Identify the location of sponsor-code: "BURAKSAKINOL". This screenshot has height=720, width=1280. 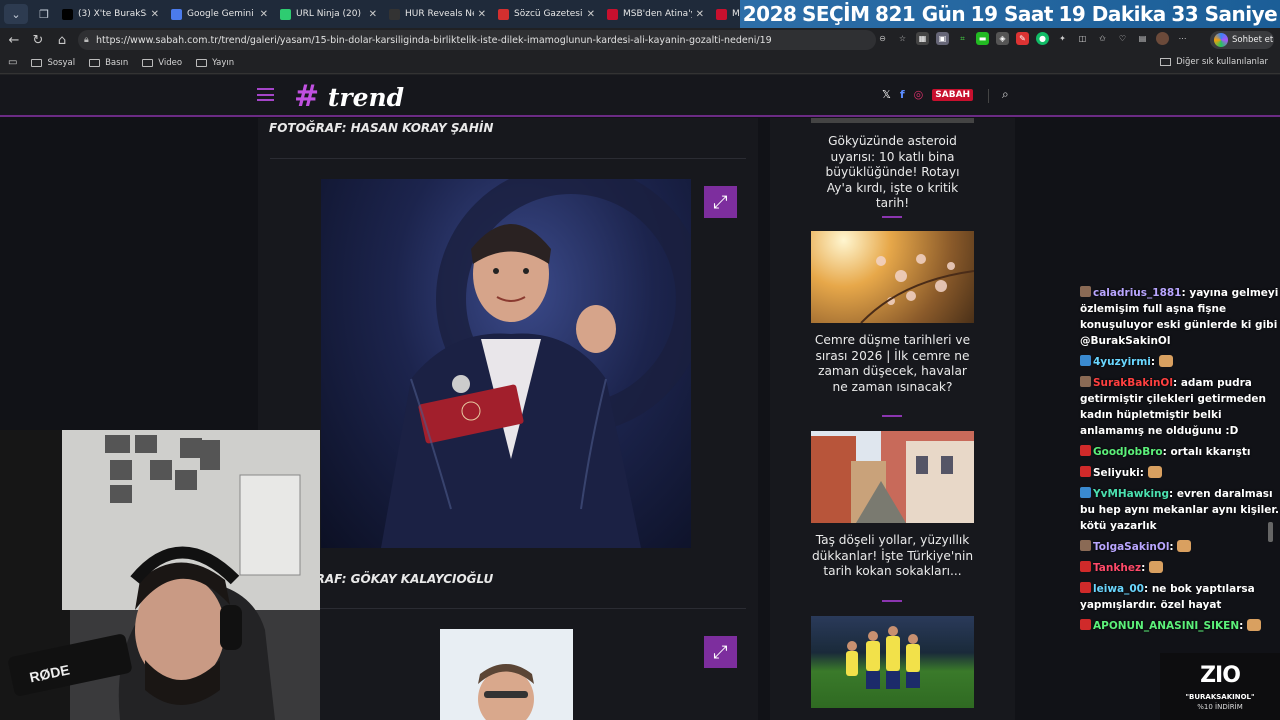
(1220, 697).